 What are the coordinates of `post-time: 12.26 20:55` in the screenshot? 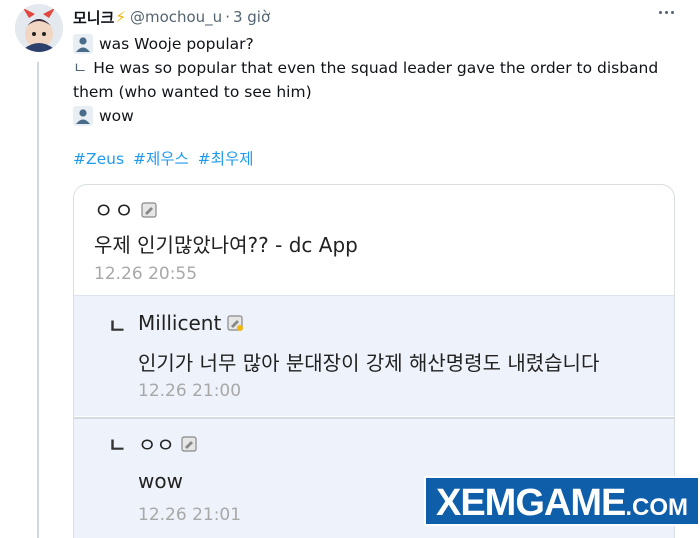 It's located at (146, 274).